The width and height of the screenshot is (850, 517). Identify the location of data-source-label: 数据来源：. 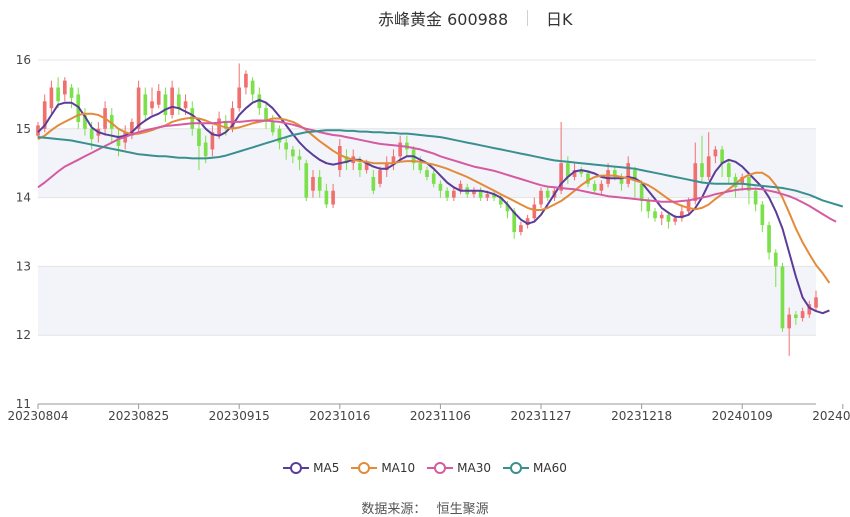
(394, 509).